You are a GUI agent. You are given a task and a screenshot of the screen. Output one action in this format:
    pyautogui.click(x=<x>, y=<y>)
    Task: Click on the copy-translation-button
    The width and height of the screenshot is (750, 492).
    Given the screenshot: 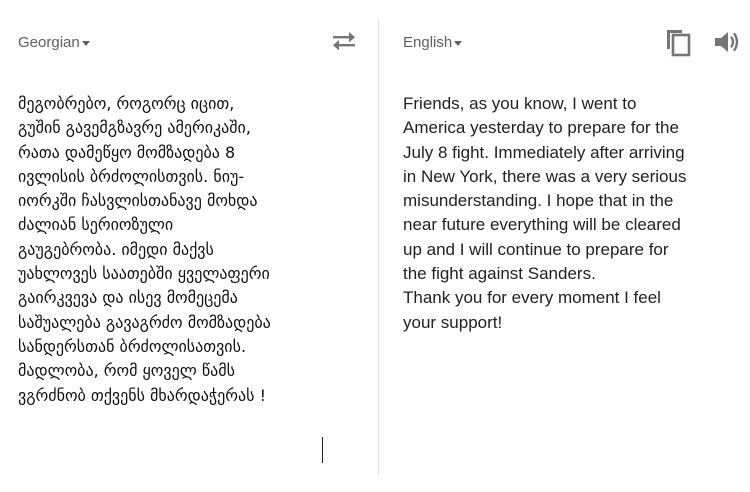 What is the action you would take?
    pyautogui.click(x=678, y=42)
    